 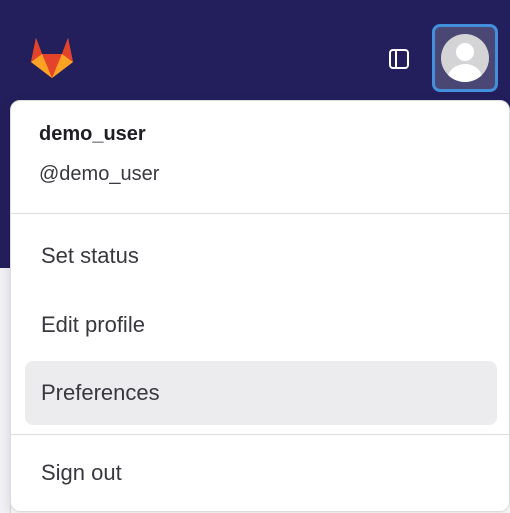 I want to click on user-avatar-button, so click(x=465, y=58).